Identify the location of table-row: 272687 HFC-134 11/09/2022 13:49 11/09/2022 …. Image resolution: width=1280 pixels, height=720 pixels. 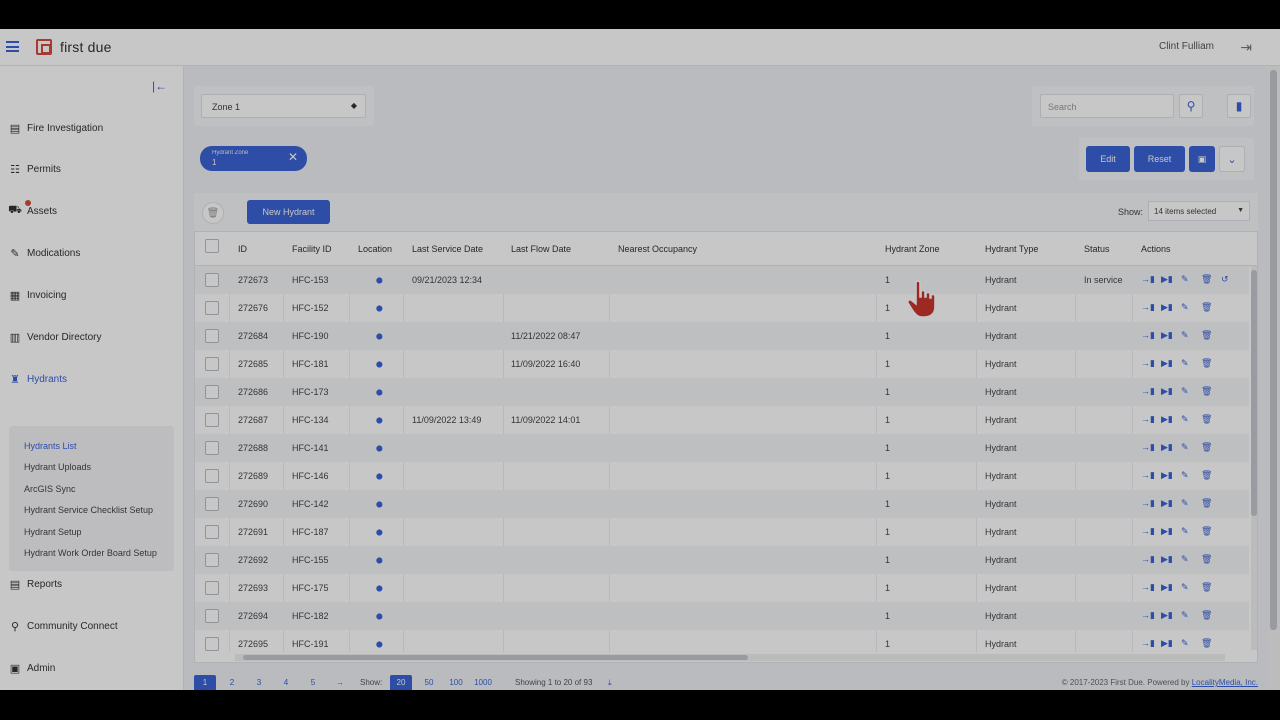
(722, 420).